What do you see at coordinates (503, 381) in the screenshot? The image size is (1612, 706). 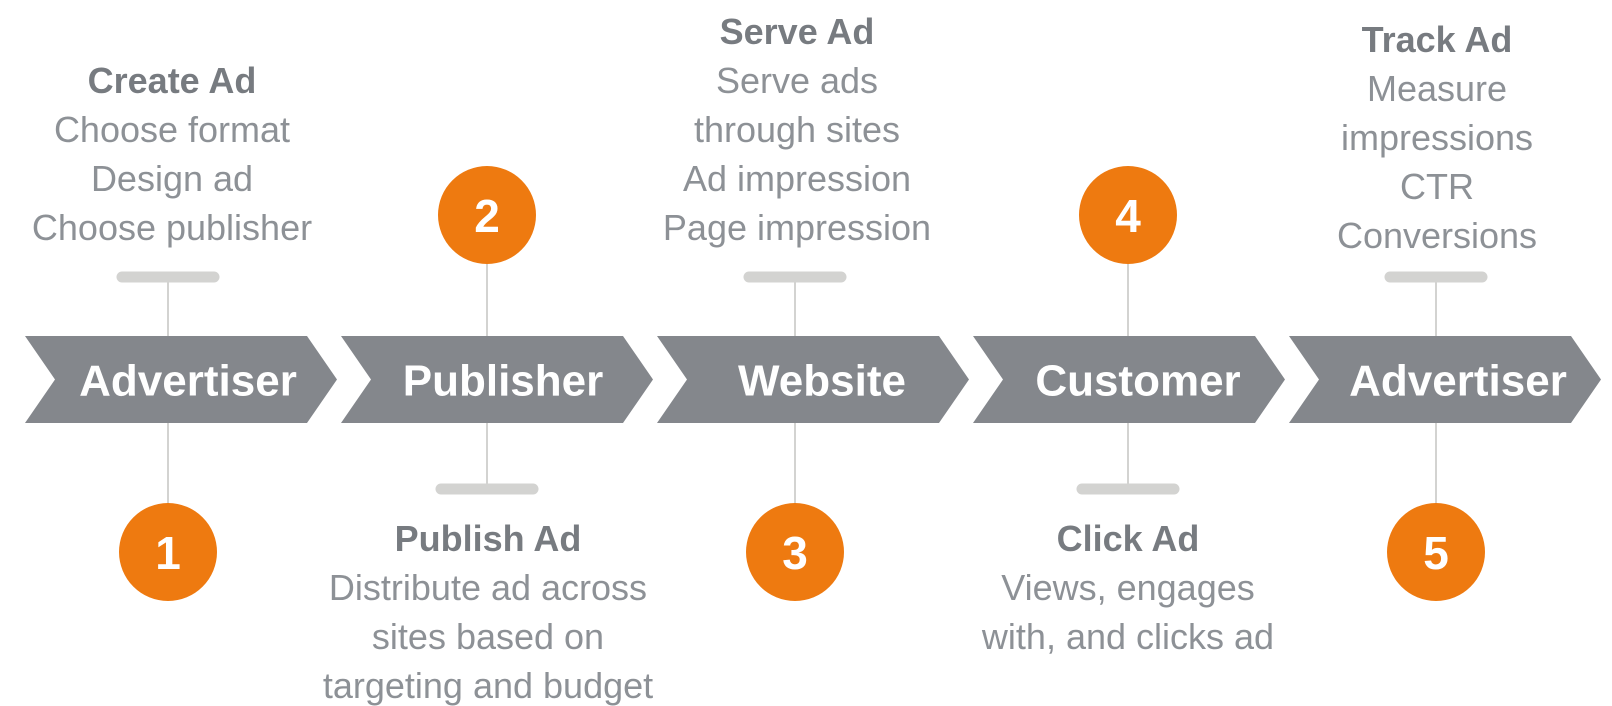 I see `stage-label: Publisher` at bounding box center [503, 381].